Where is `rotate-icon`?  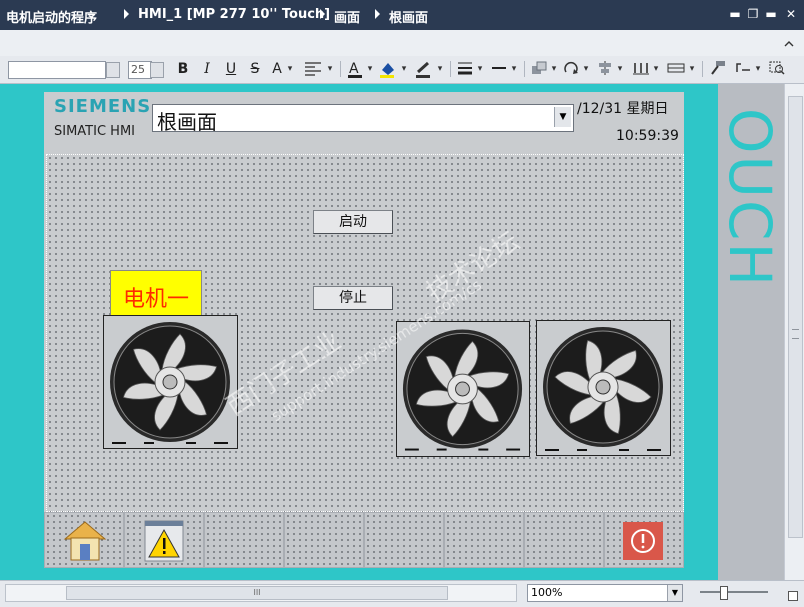 rotate-icon is located at coordinates (571, 69).